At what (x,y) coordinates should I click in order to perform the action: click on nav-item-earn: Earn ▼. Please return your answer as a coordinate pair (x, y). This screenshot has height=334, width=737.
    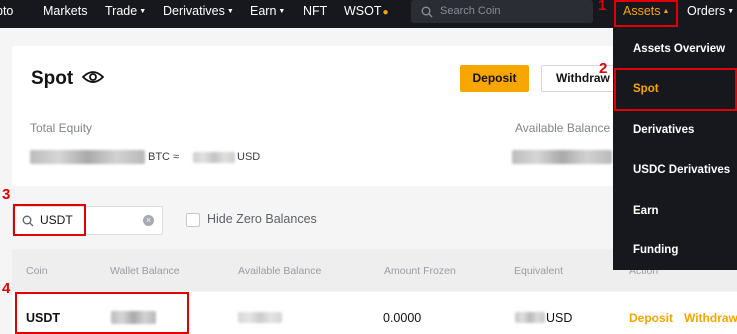
    Looking at the image, I should click on (267, 14).